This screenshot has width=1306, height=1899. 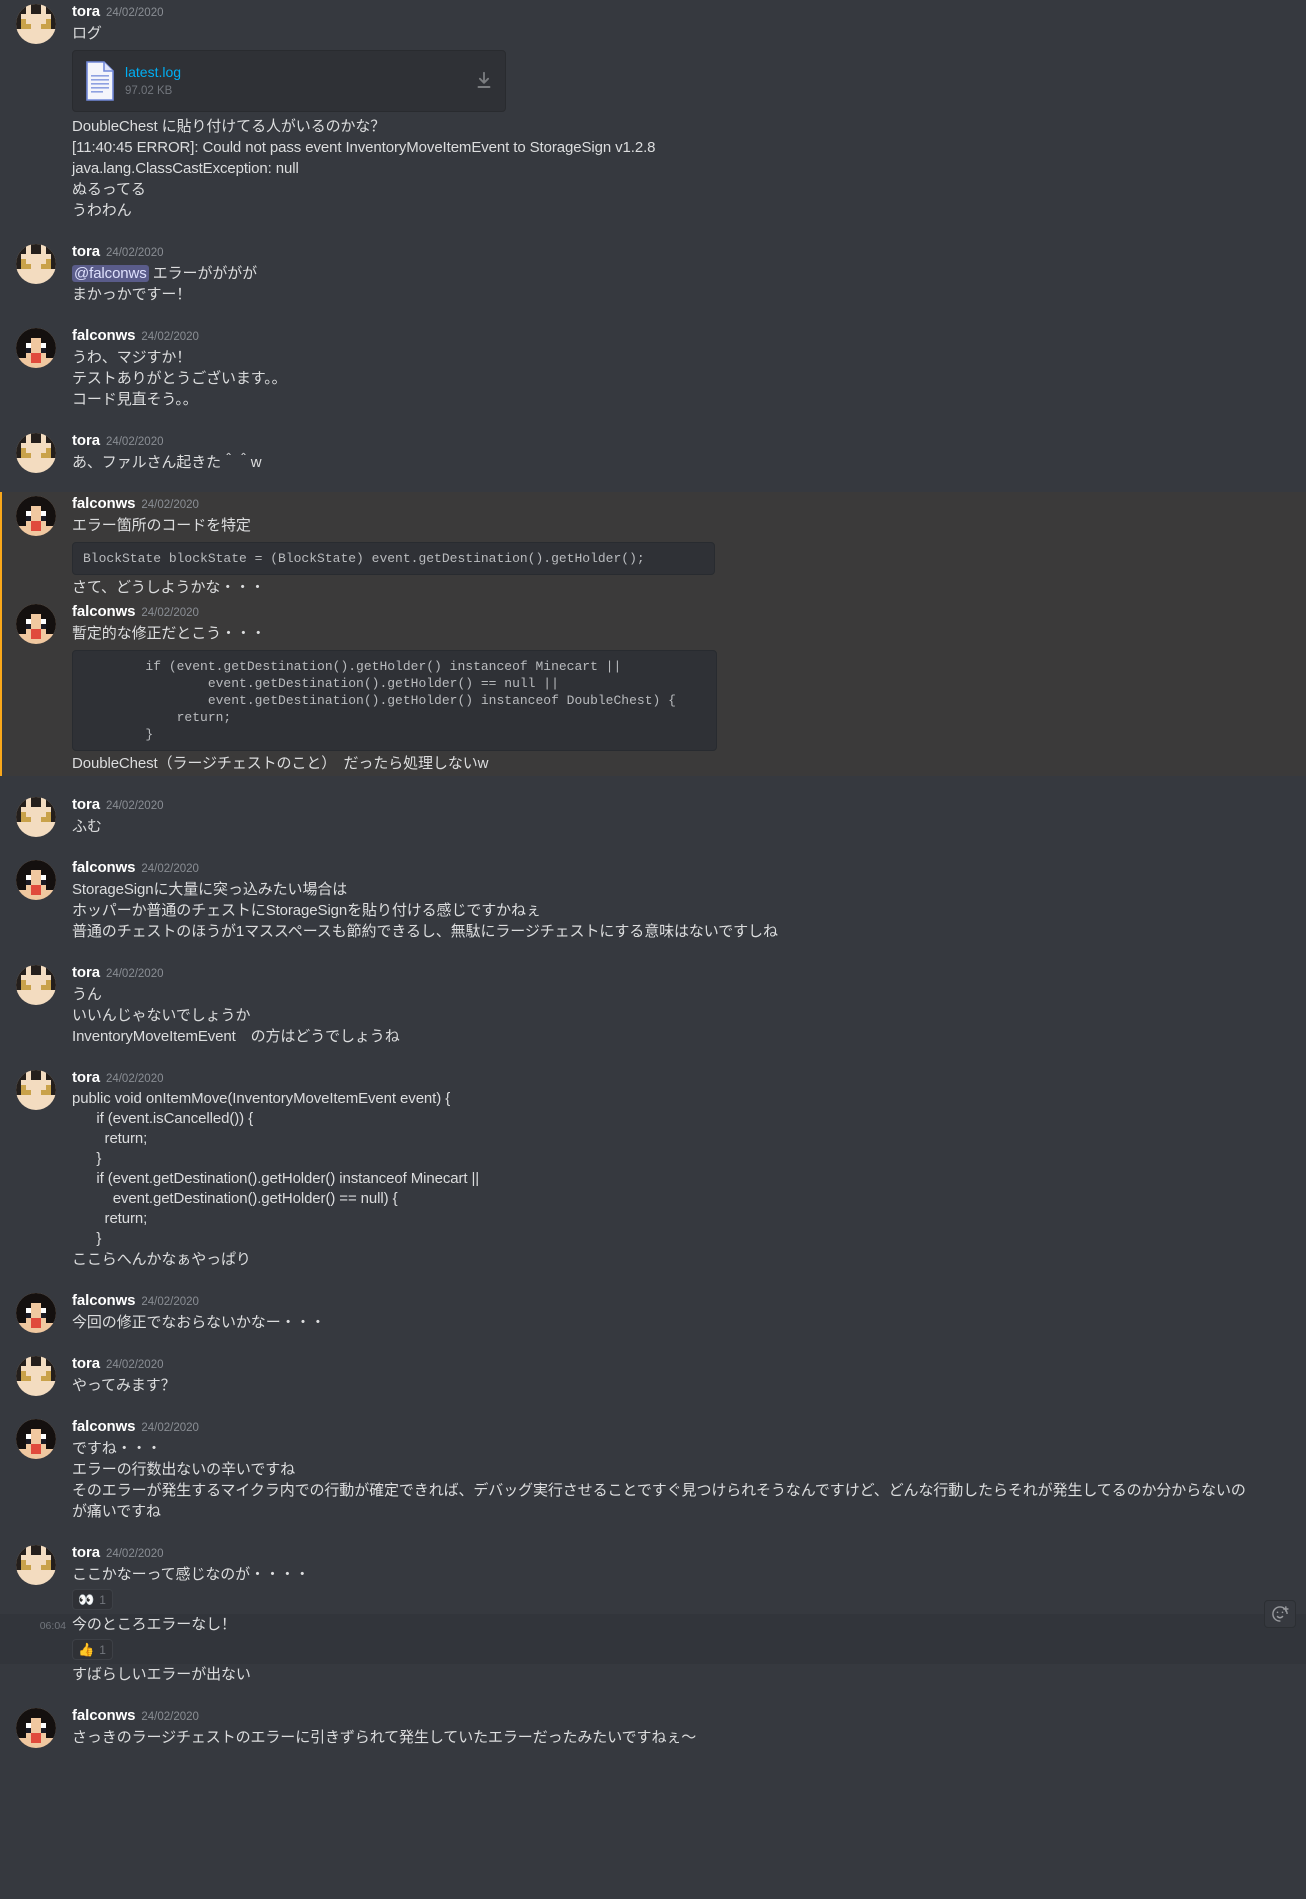 I want to click on download-icon, so click(x=484, y=81).